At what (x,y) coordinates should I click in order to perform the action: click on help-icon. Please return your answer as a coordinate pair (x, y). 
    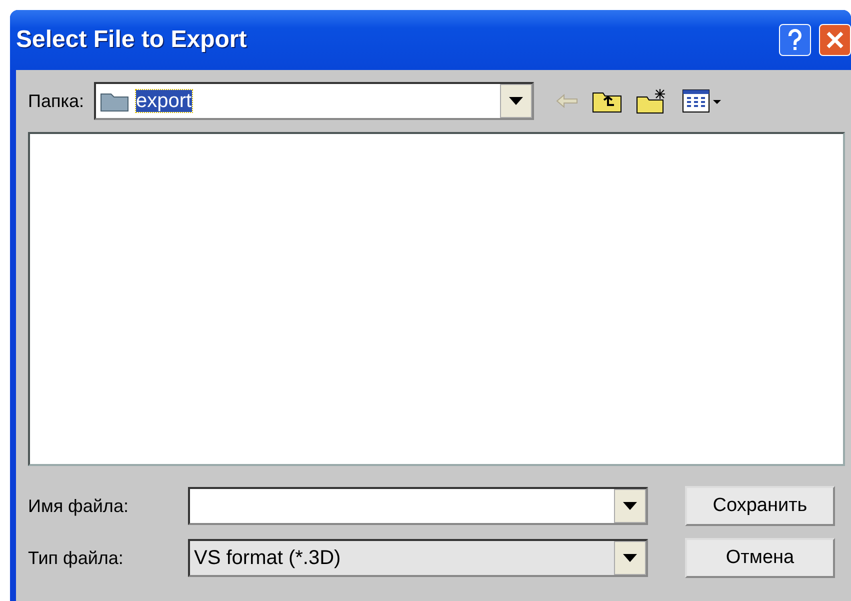
    Looking at the image, I should click on (795, 40).